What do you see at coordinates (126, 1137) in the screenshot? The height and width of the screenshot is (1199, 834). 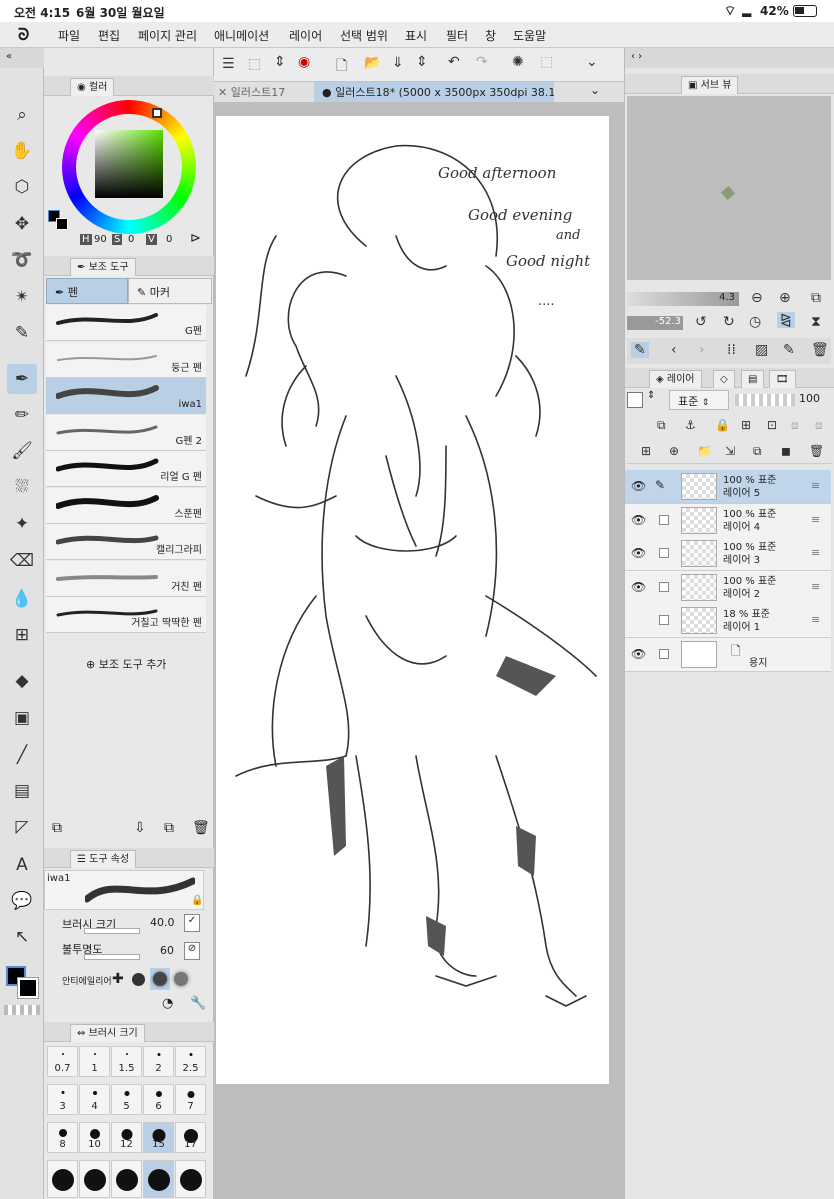 I see `brush-size-cell: 12` at bounding box center [126, 1137].